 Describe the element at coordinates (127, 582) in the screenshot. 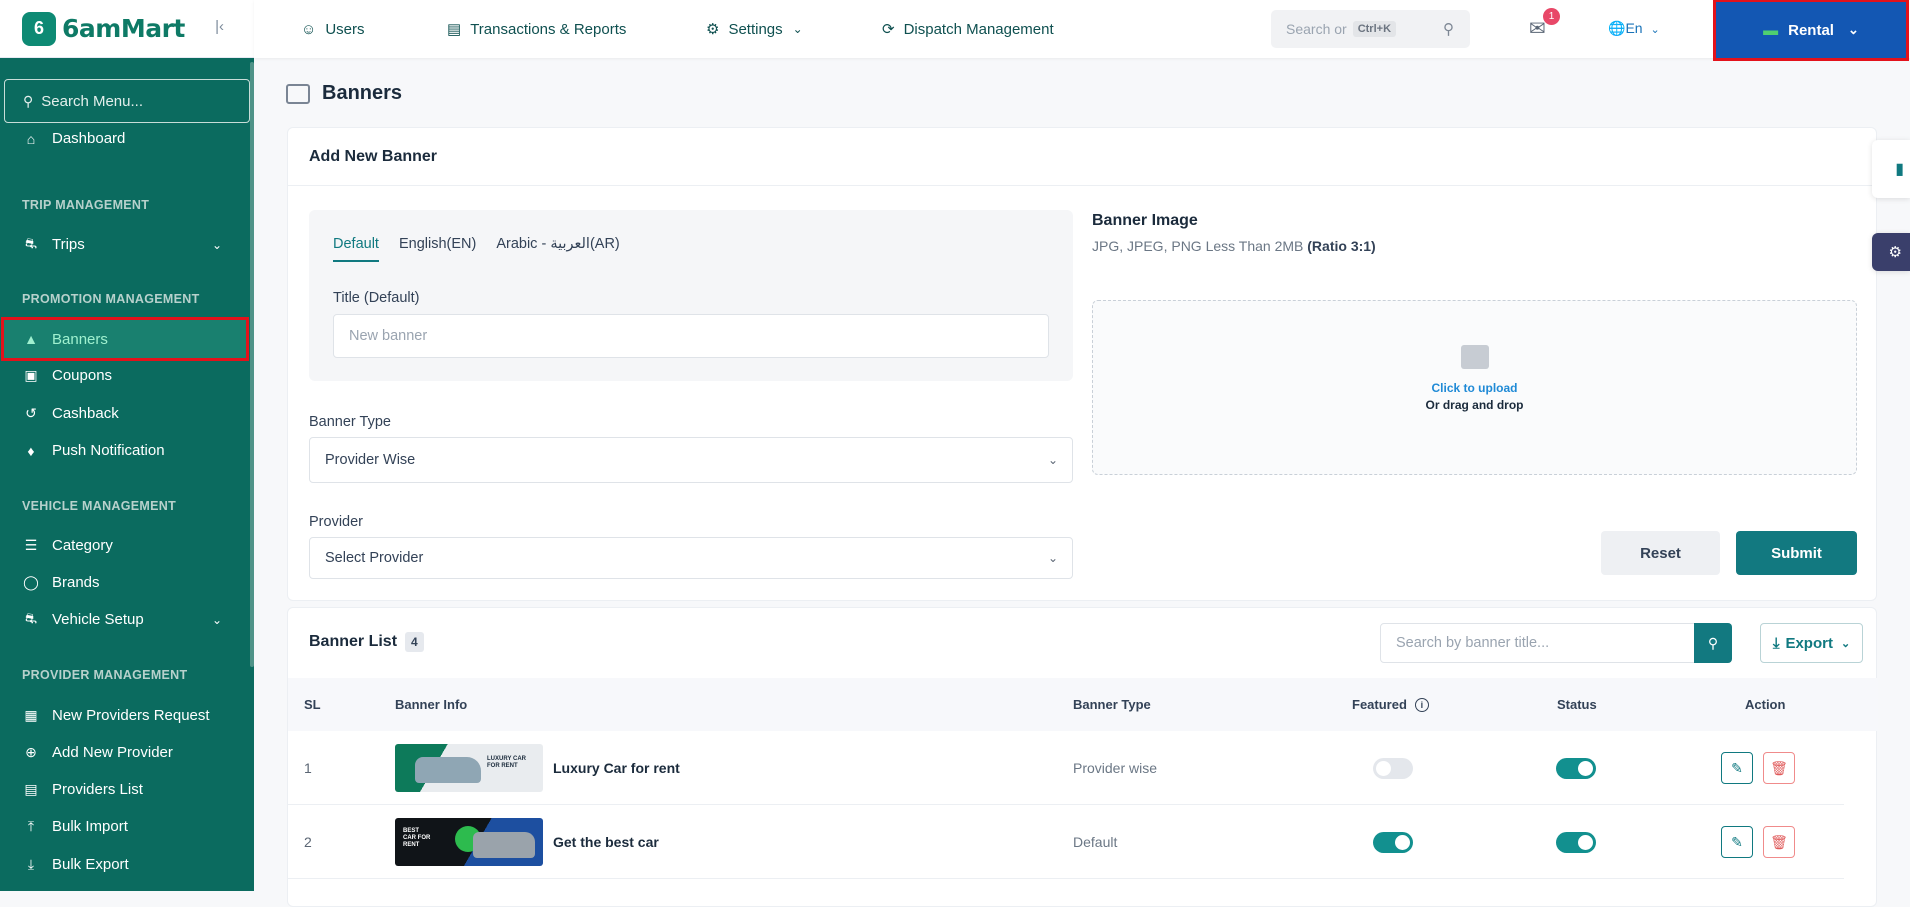

I see `sidebar-item-brands: ◯ Brands` at that location.